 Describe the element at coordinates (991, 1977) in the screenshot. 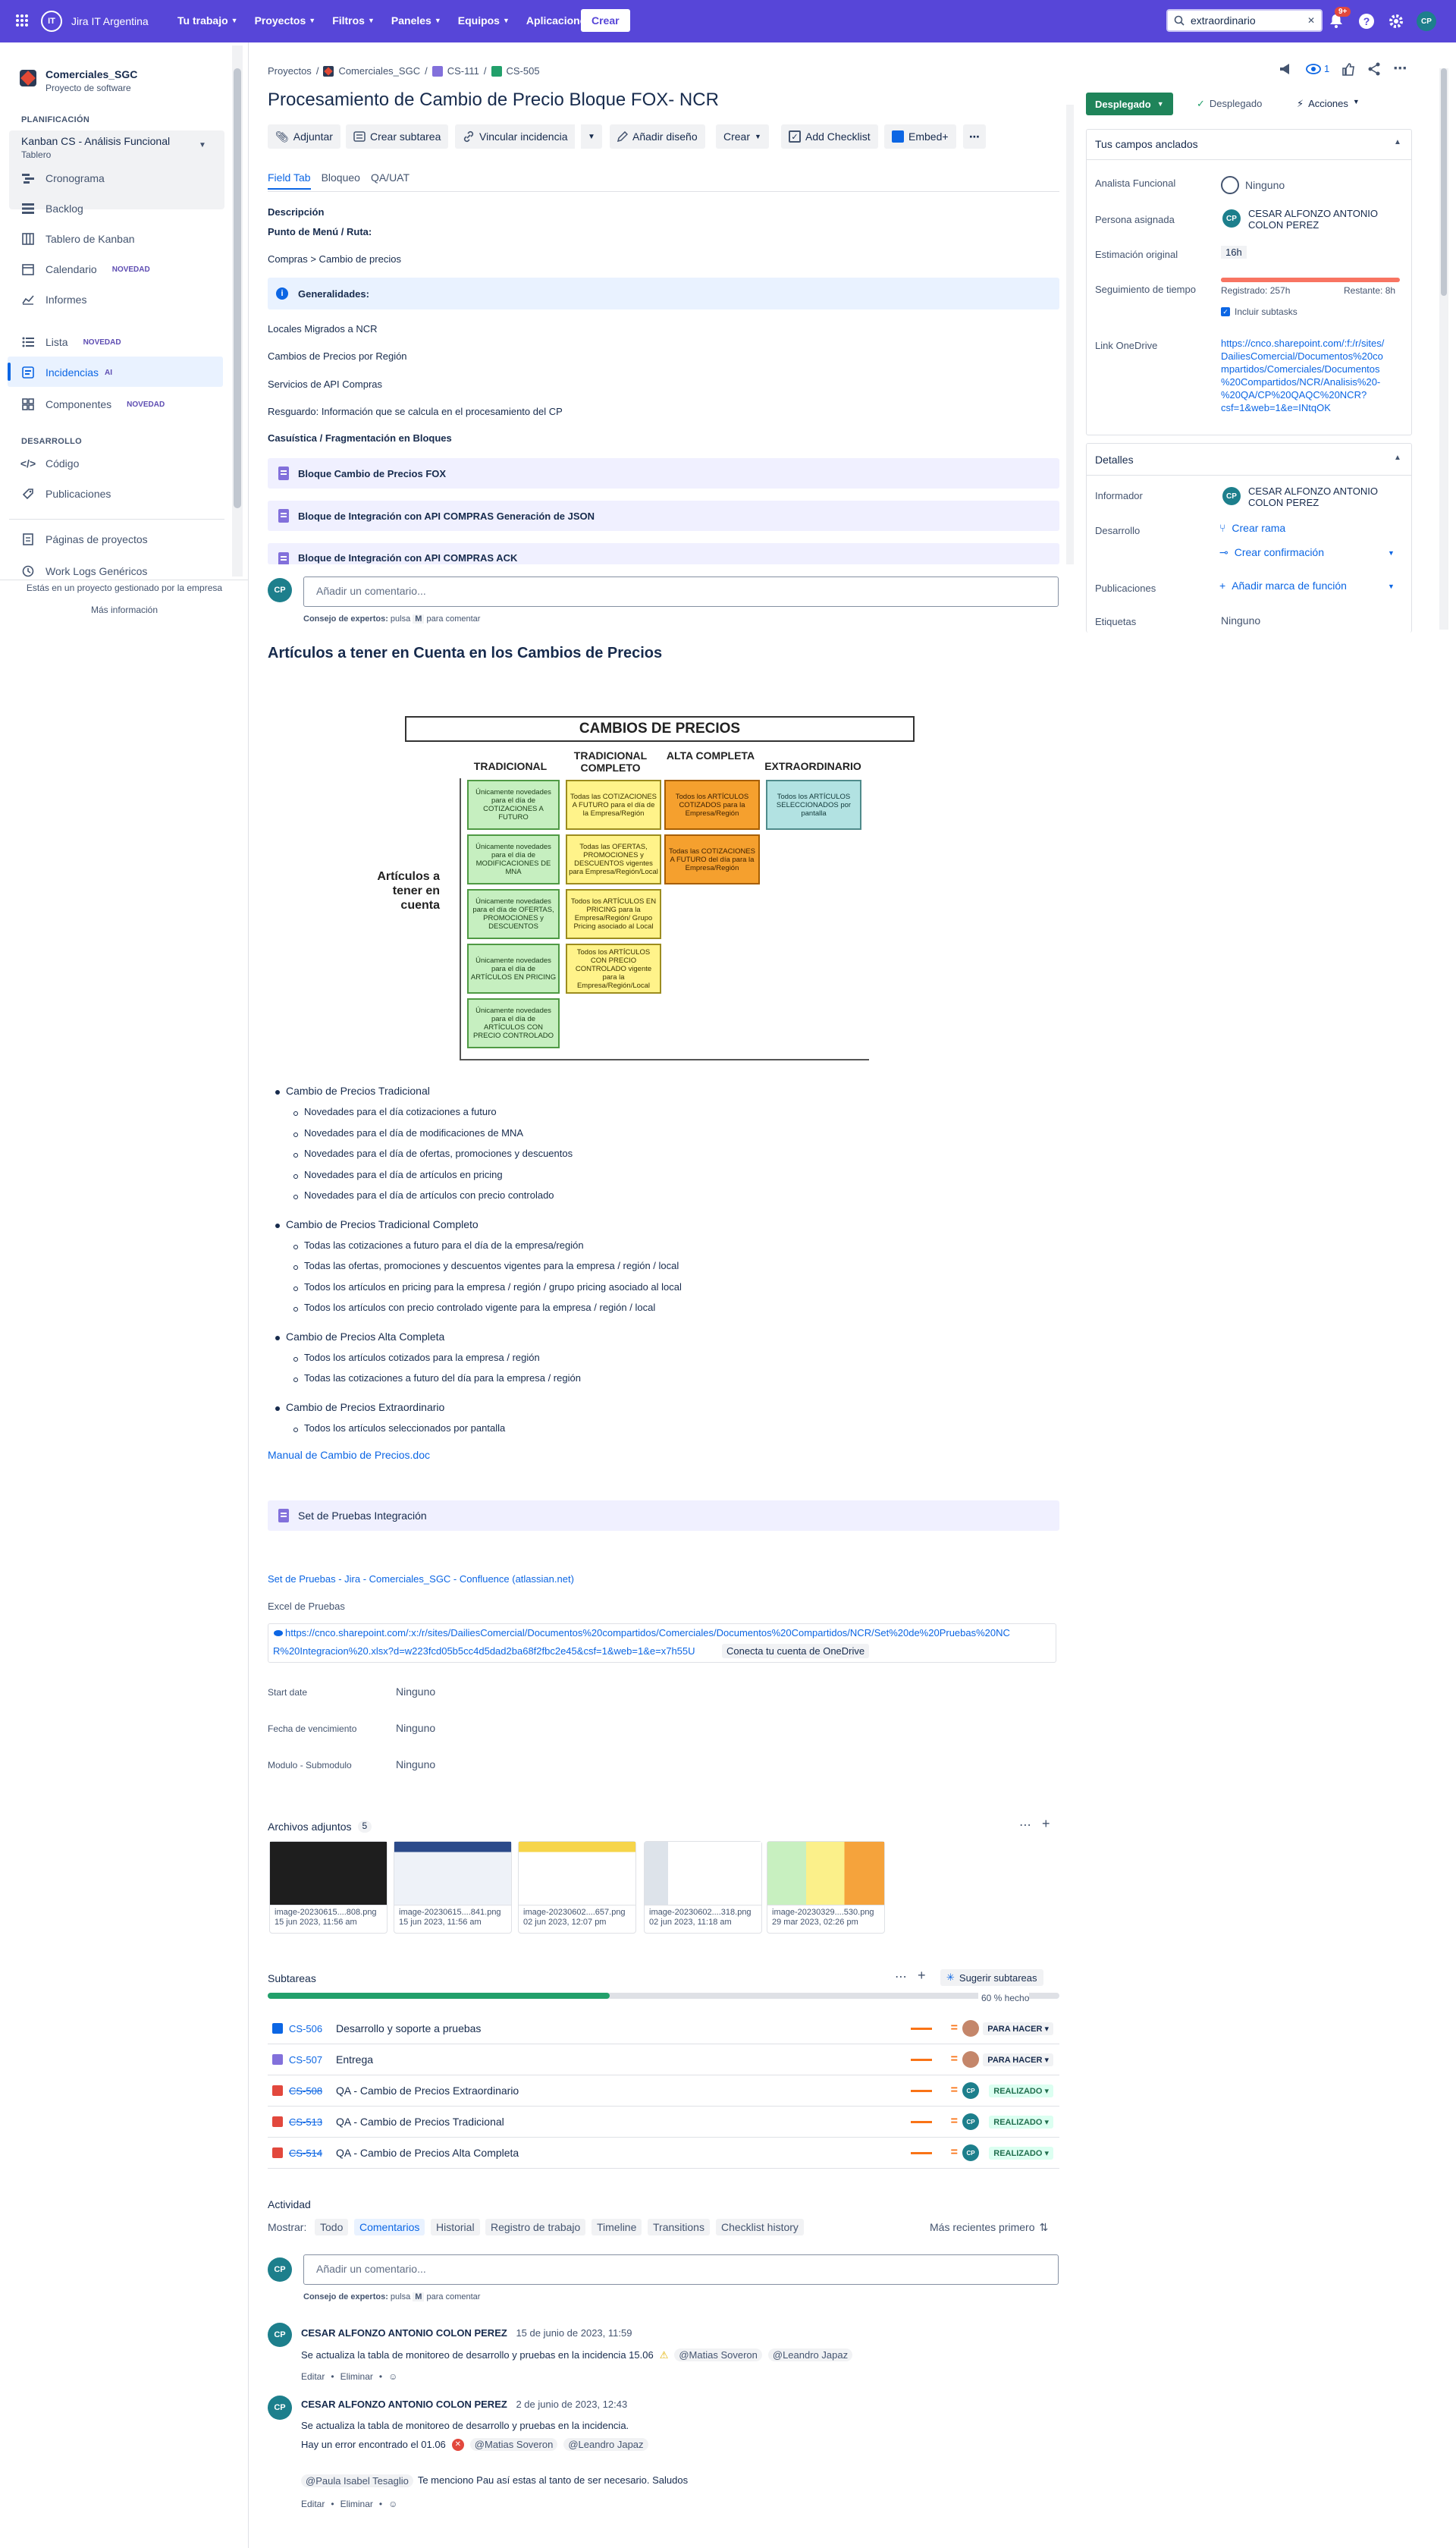

I see `suggest-subtasks-button: ✳ Sugerir subtareas` at that location.